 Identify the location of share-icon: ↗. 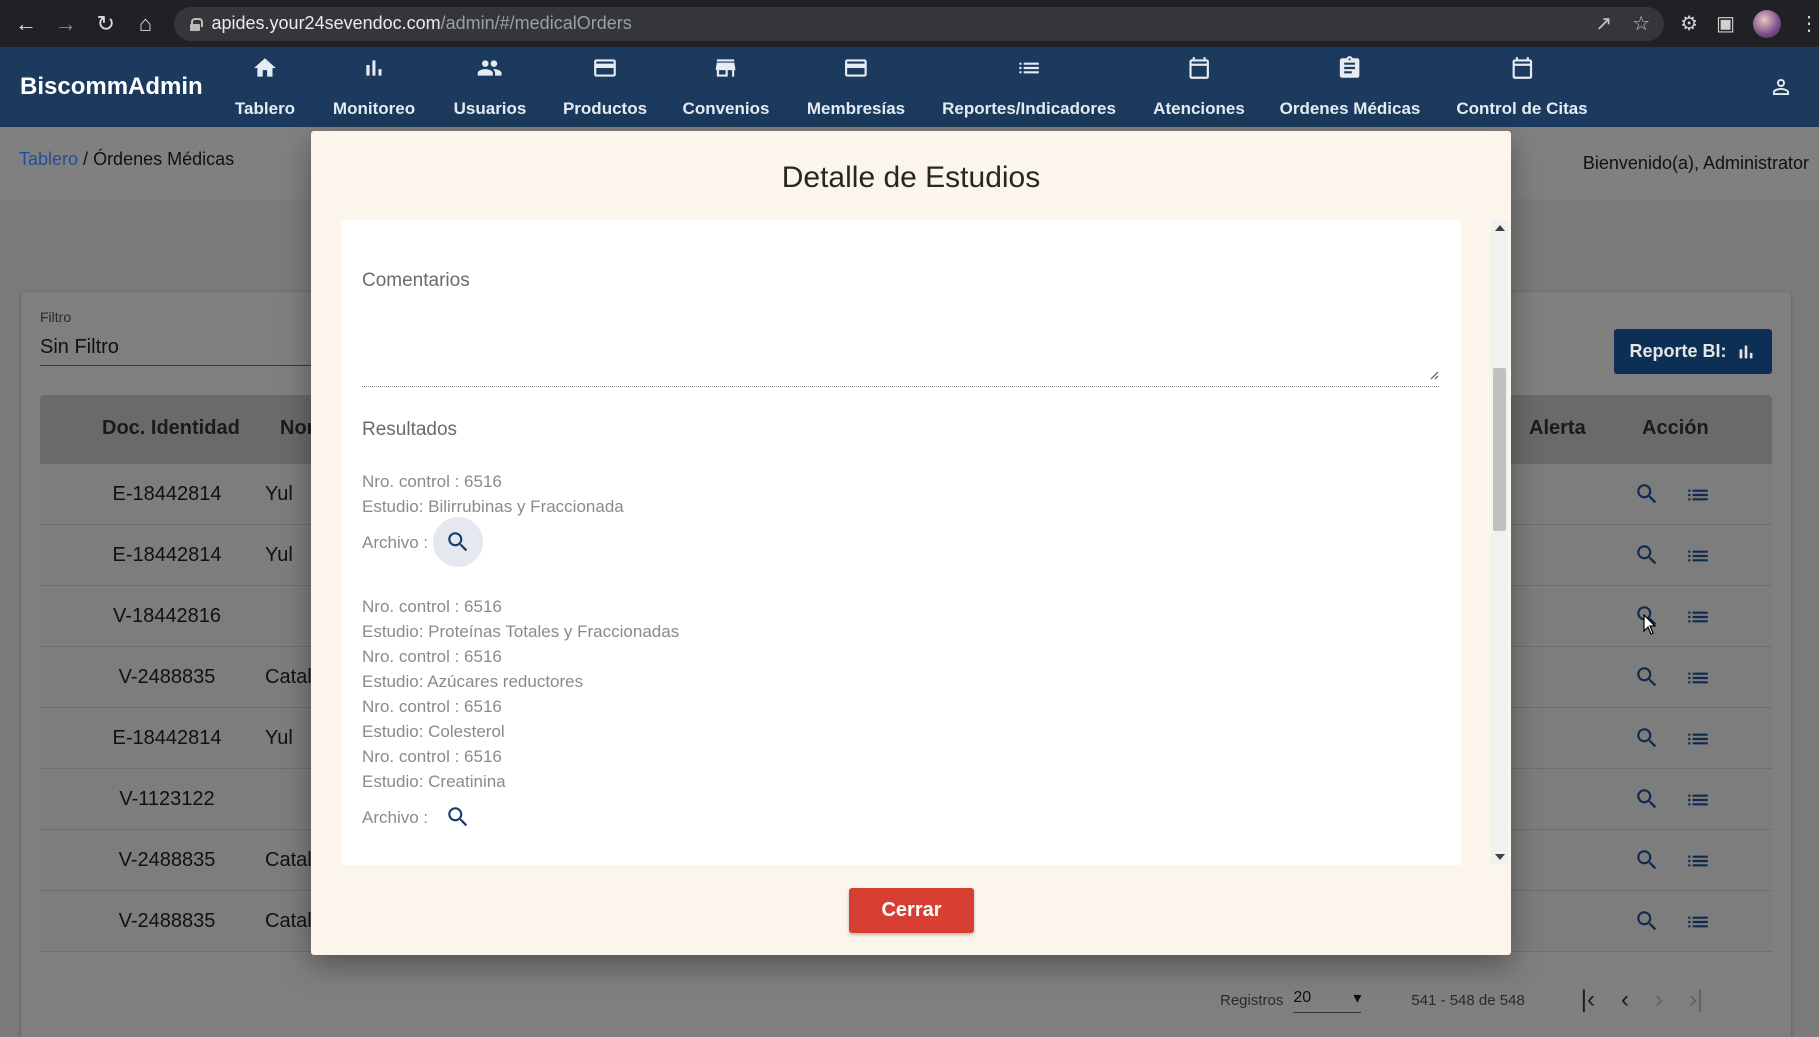
(1603, 23).